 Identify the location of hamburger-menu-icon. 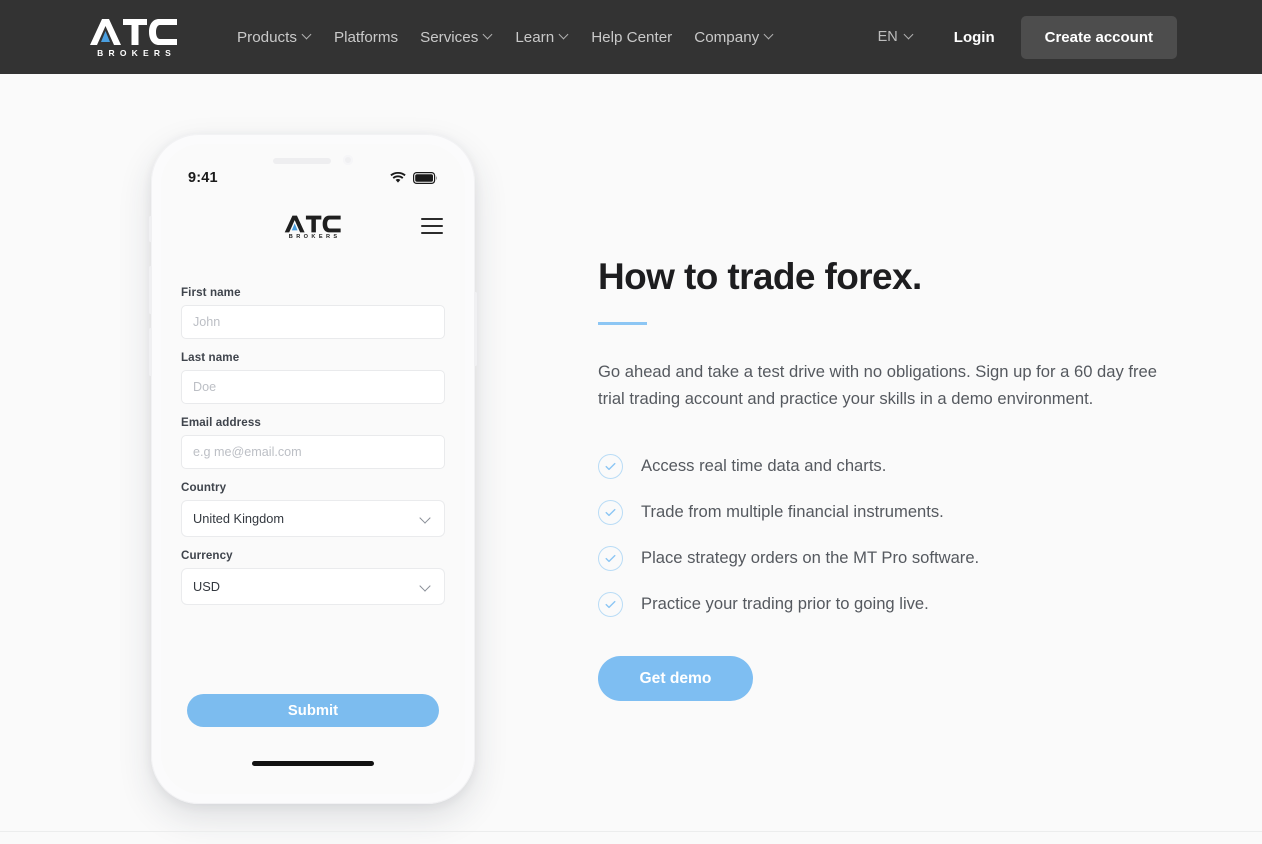
(432, 226).